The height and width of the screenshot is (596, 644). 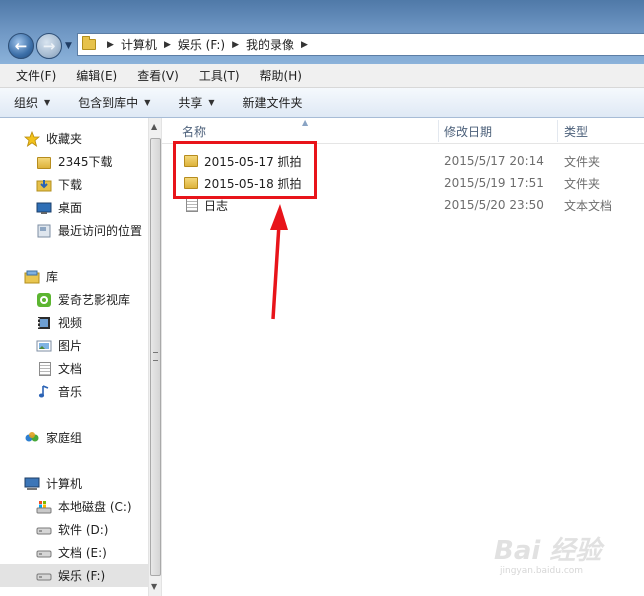 I want to click on sidebar-computer: 计算机, so click(x=74, y=483).